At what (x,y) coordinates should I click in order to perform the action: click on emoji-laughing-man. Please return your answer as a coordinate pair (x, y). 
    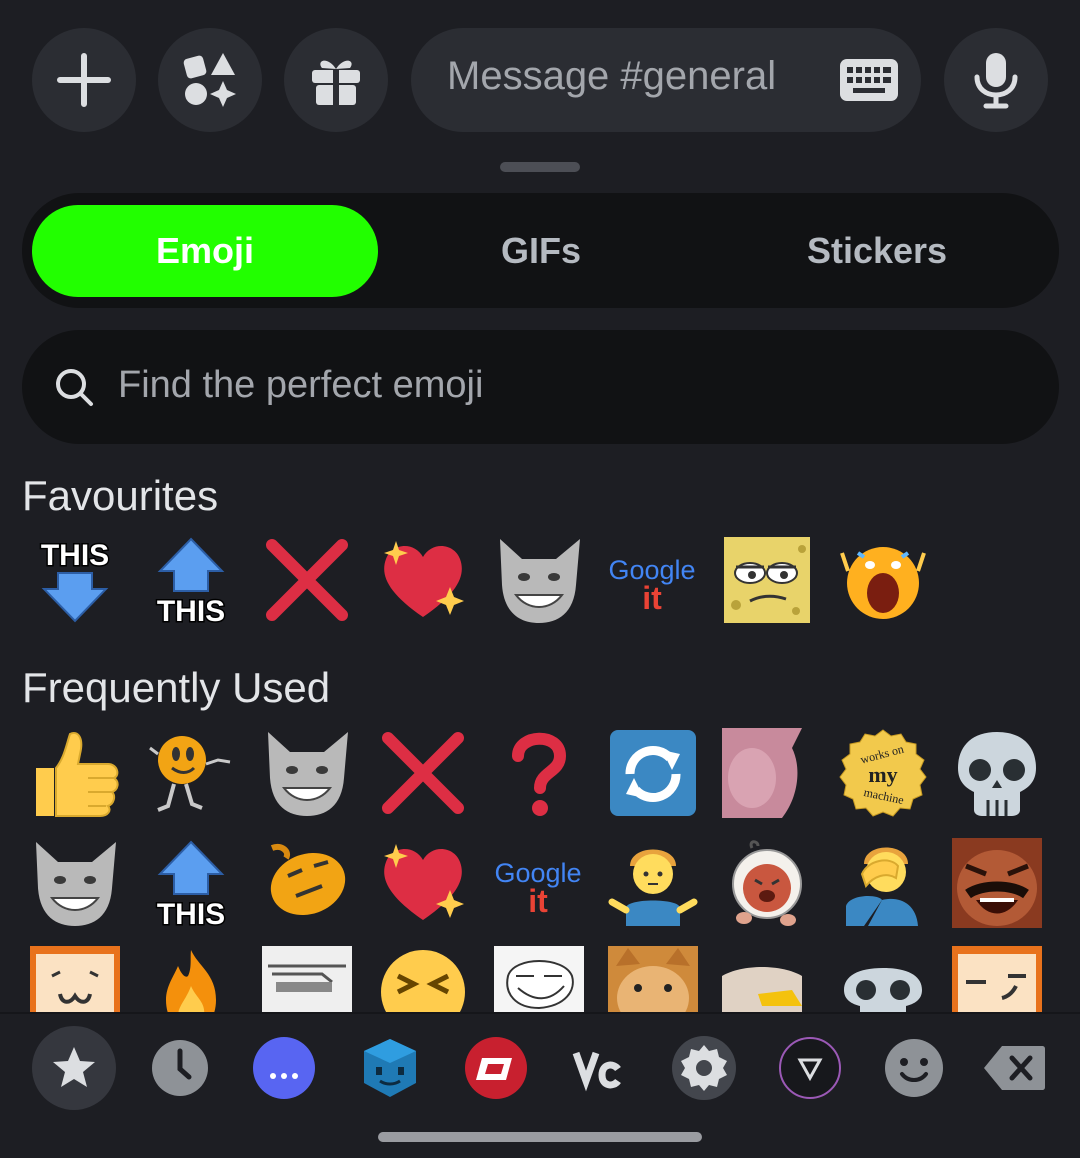
    Looking at the image, I should click on (997, 883).